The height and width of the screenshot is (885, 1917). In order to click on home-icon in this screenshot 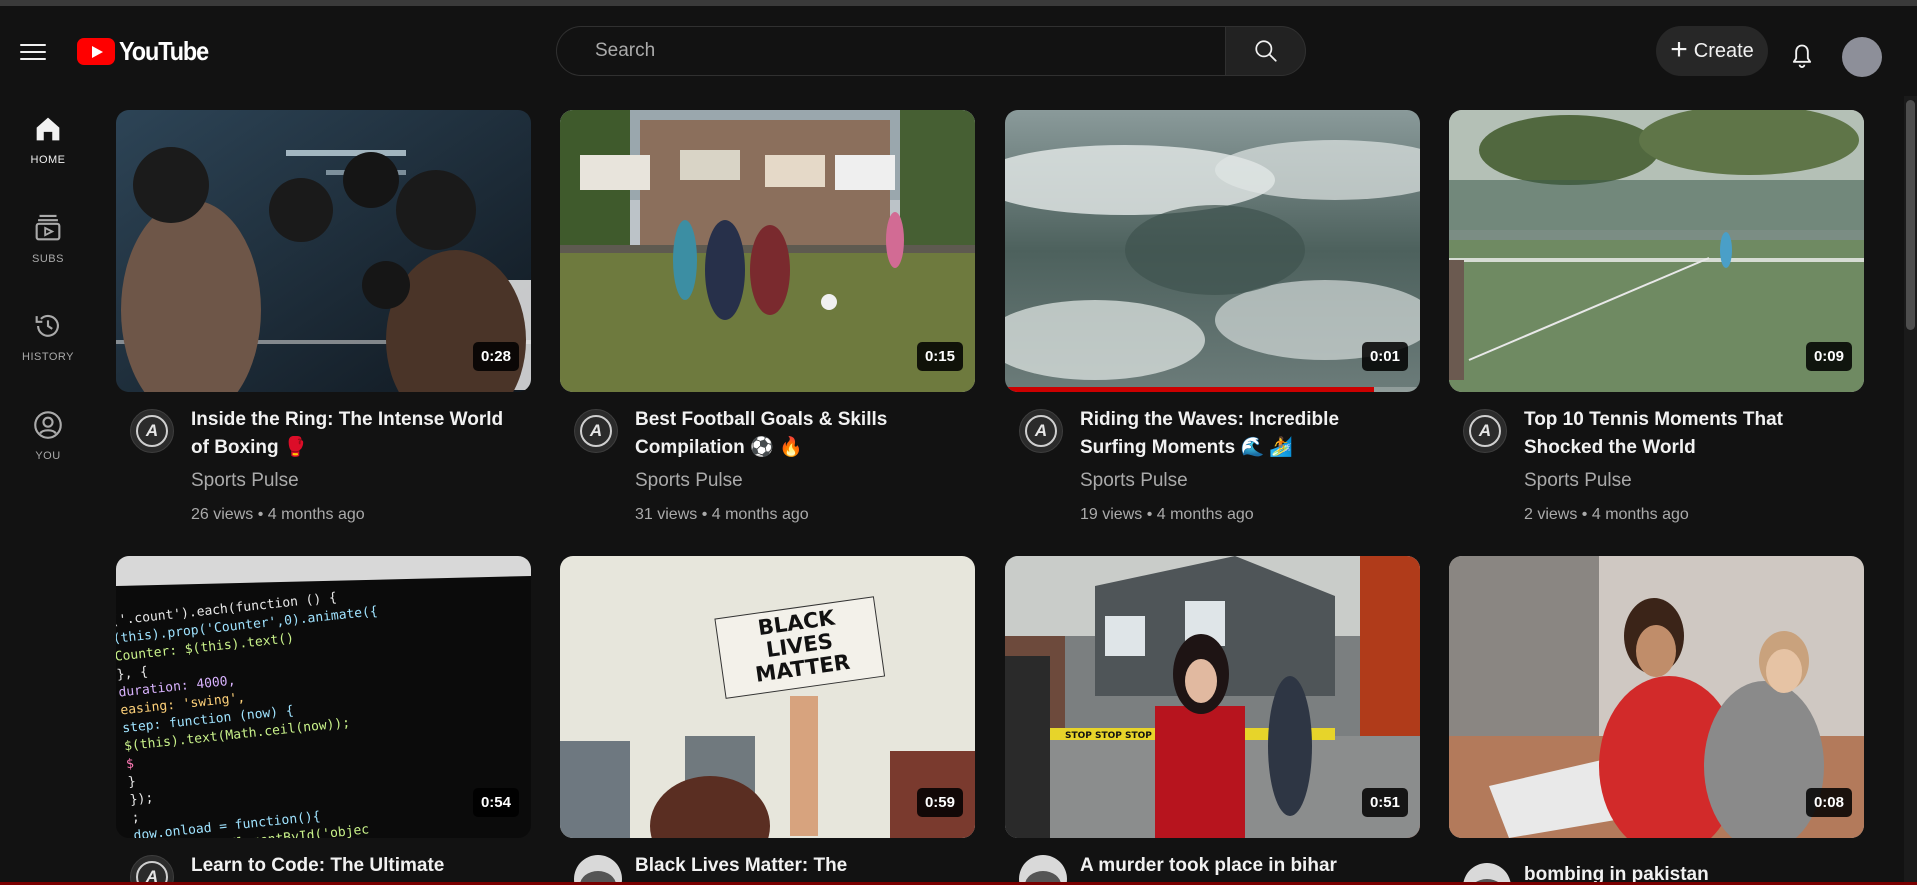, I will do `click(48, 129)`.